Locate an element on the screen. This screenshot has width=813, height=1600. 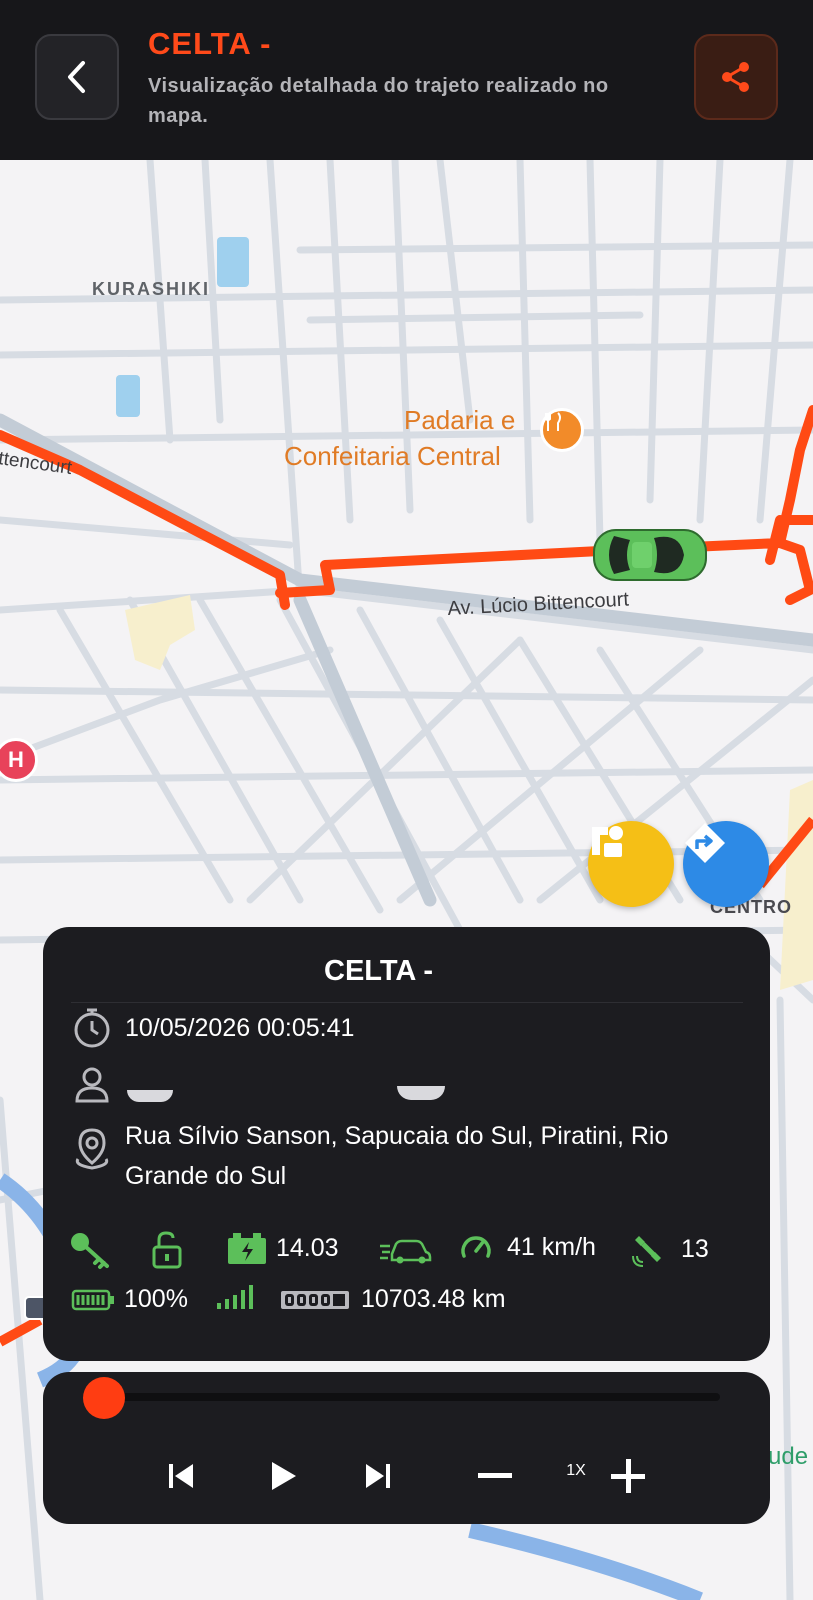
battery-value: 100% is located at coordinates (156, 1299).